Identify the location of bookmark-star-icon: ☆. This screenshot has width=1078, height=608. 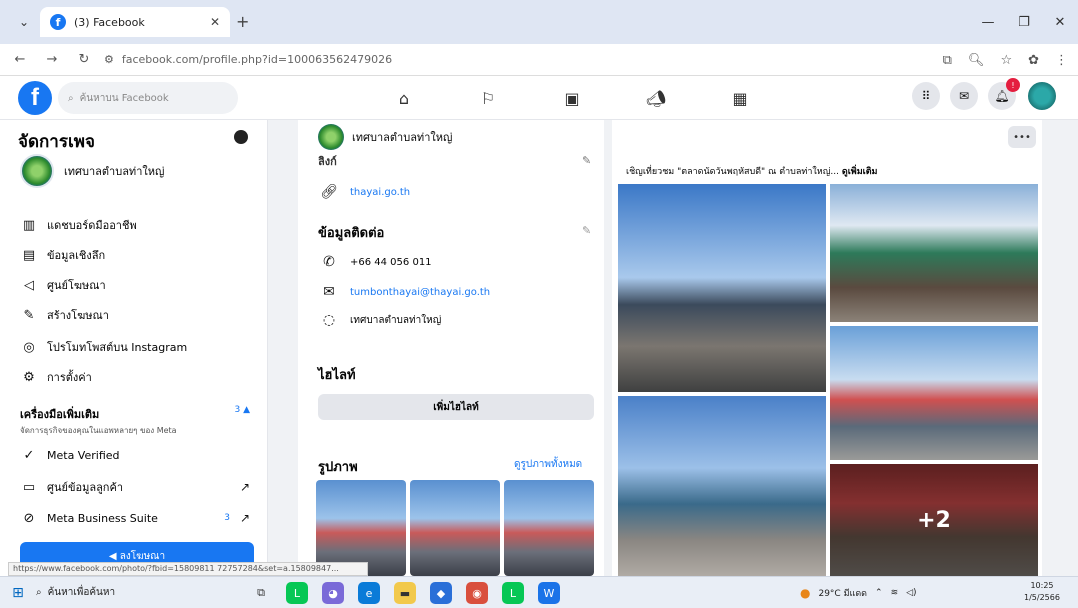
(1006, 60).